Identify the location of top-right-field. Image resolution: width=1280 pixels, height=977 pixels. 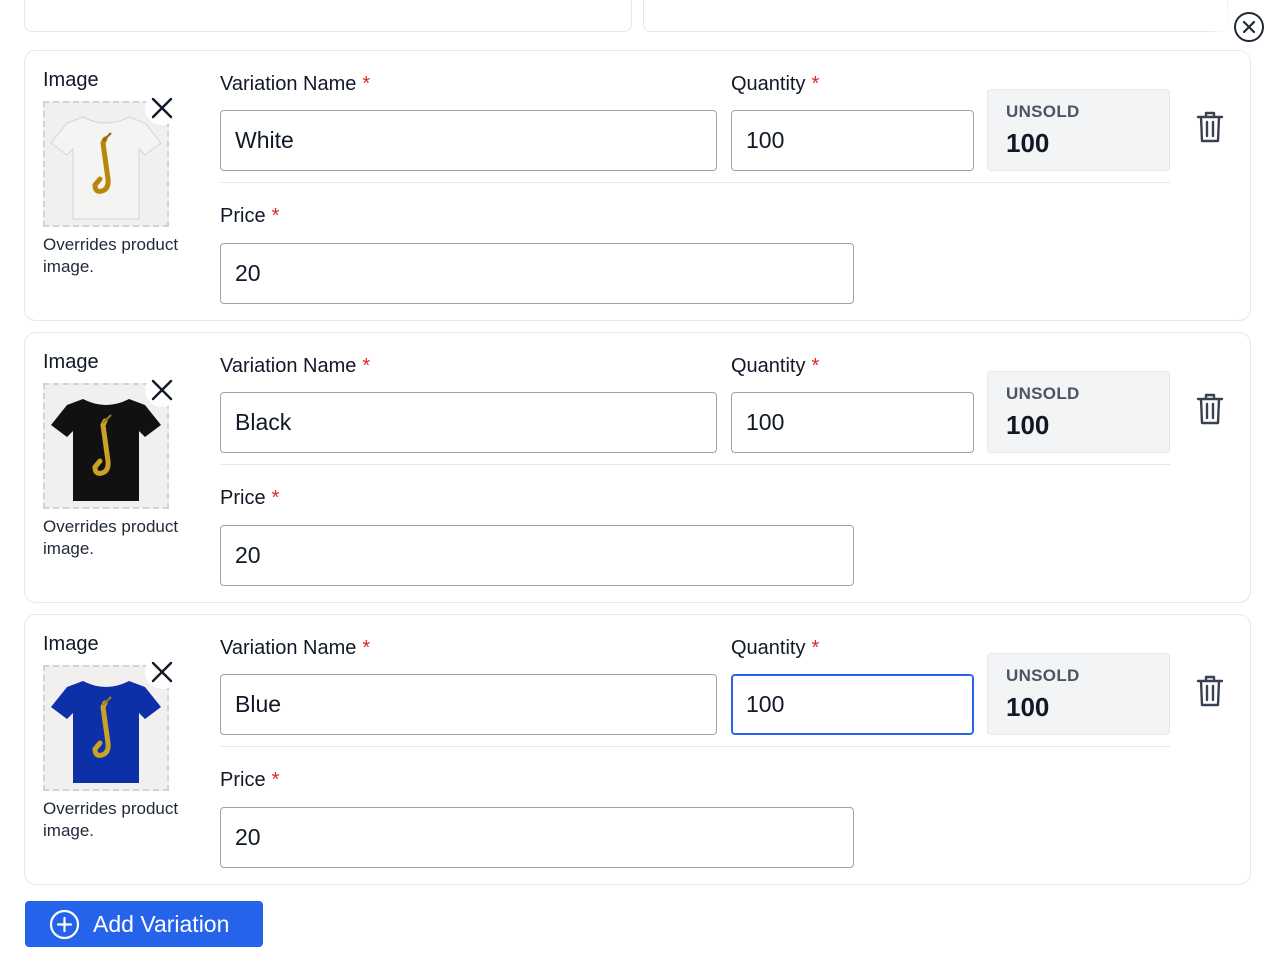
(935, 16).